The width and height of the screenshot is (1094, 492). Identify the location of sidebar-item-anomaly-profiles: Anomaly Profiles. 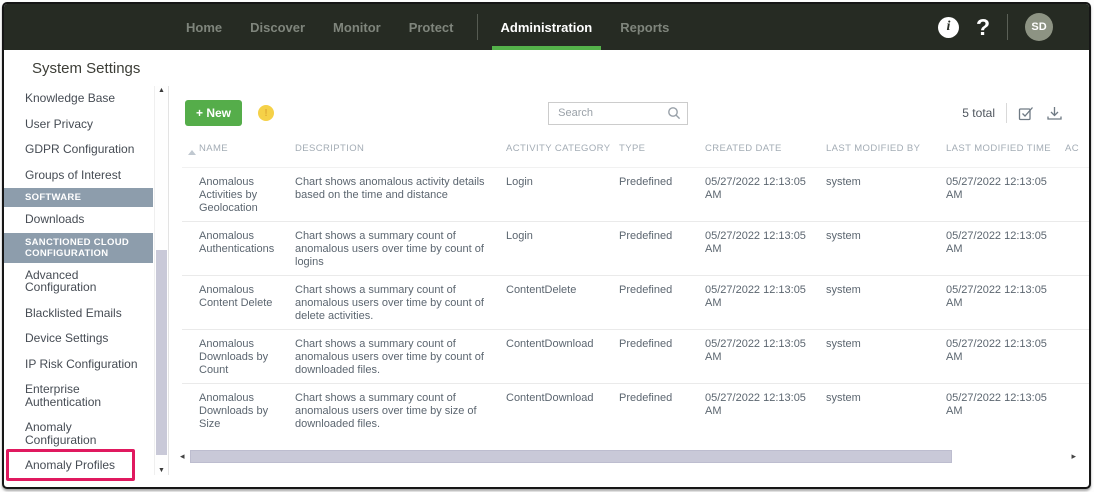
(77, 464).